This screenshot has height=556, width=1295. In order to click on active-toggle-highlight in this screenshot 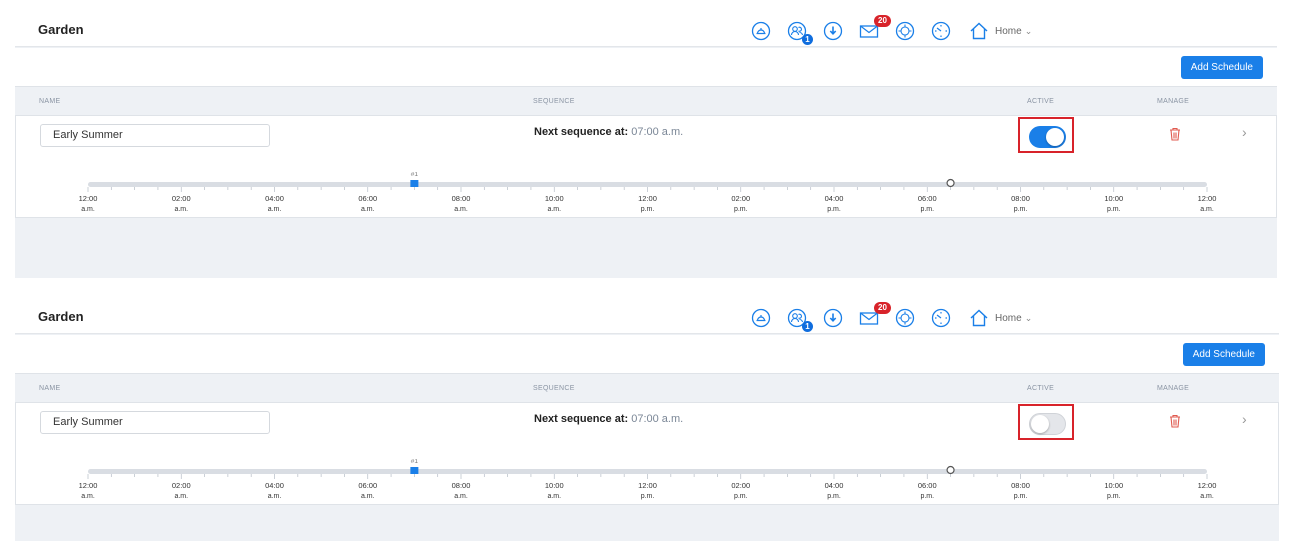, I will do `click(1046, 135)`.